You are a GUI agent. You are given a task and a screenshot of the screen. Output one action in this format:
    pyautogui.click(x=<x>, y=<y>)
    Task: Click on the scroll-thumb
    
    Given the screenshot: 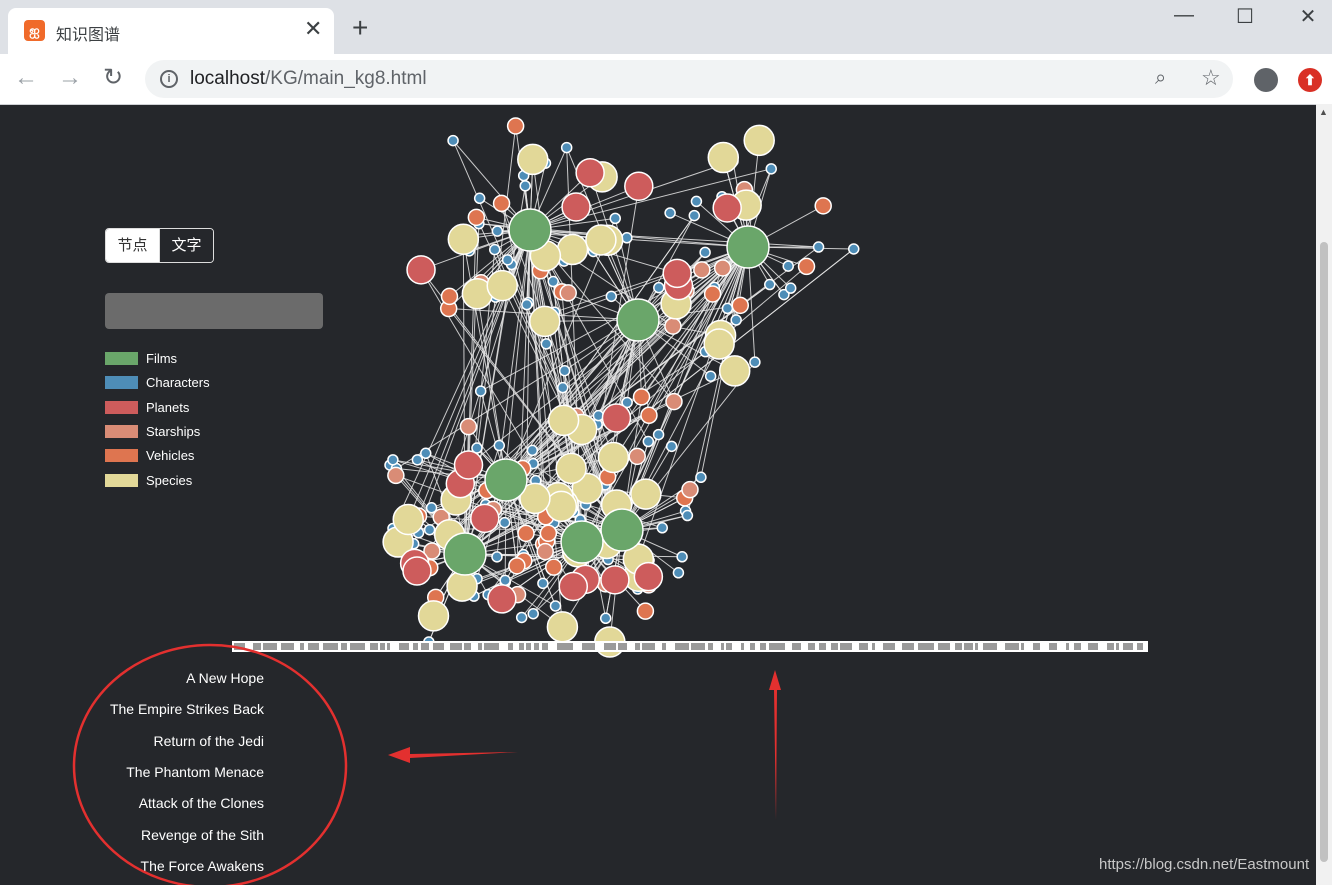 What is the action you would take?
    pyautogui.click(x=1324, y=552)
    